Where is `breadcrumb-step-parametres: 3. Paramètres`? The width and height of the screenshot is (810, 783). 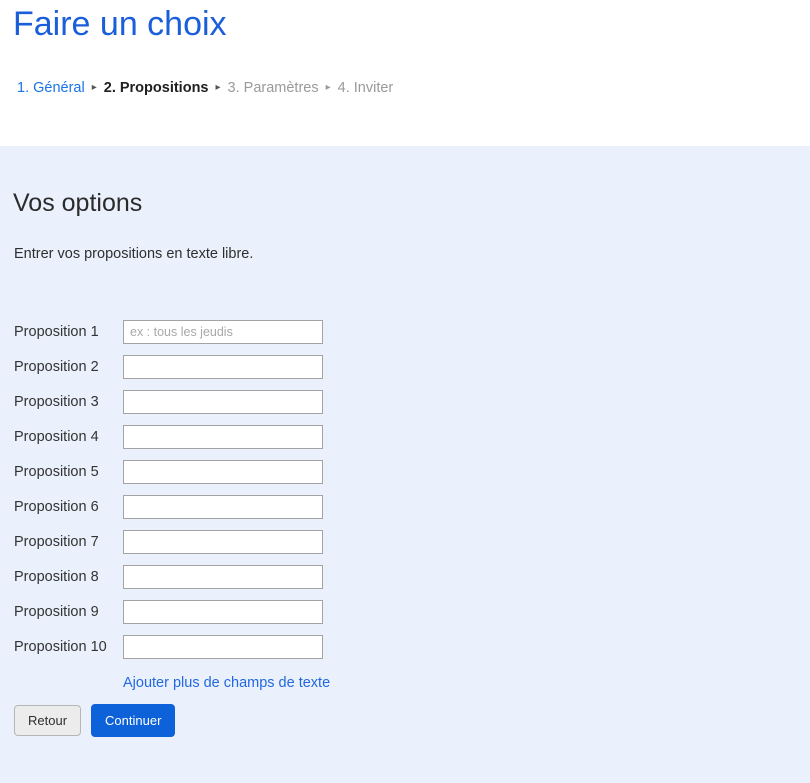 breadcrumb-step-parametres: 3. Paramètres is located at coordinates (273, 88).